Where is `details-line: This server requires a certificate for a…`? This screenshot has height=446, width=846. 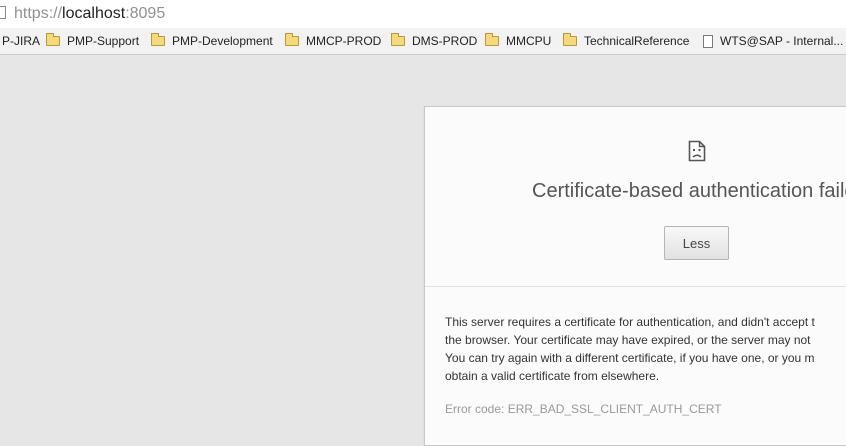 details-line: This server requires a certificate for a… is located at coordinates (630, 322).